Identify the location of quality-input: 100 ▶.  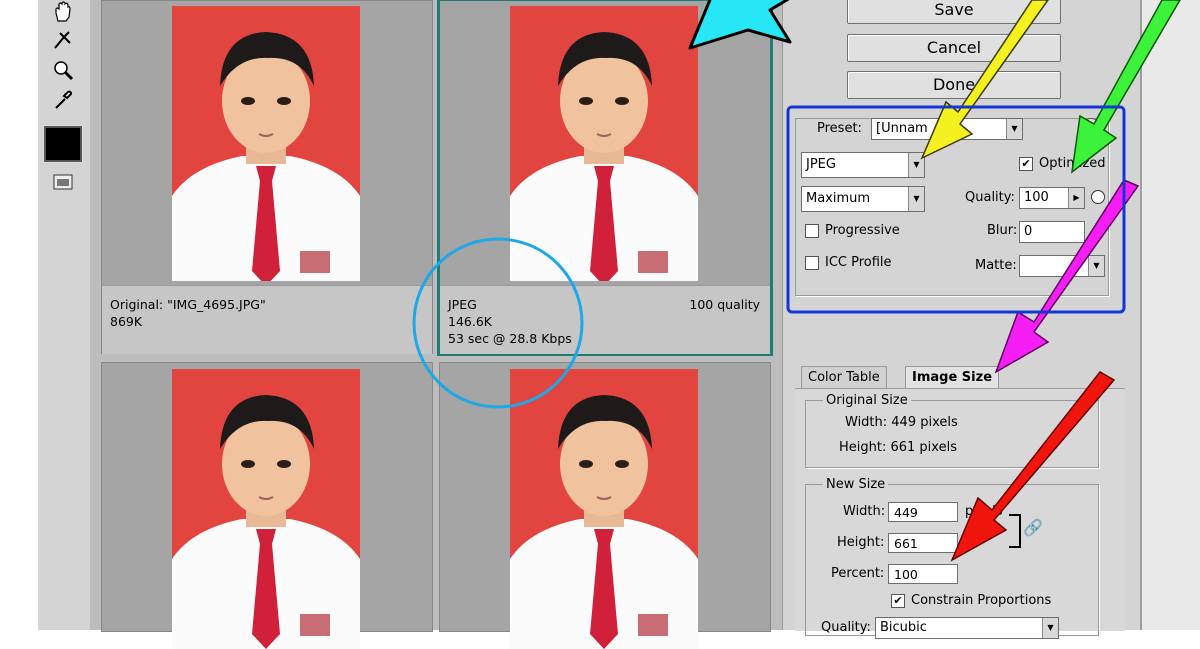
(1052, 198).